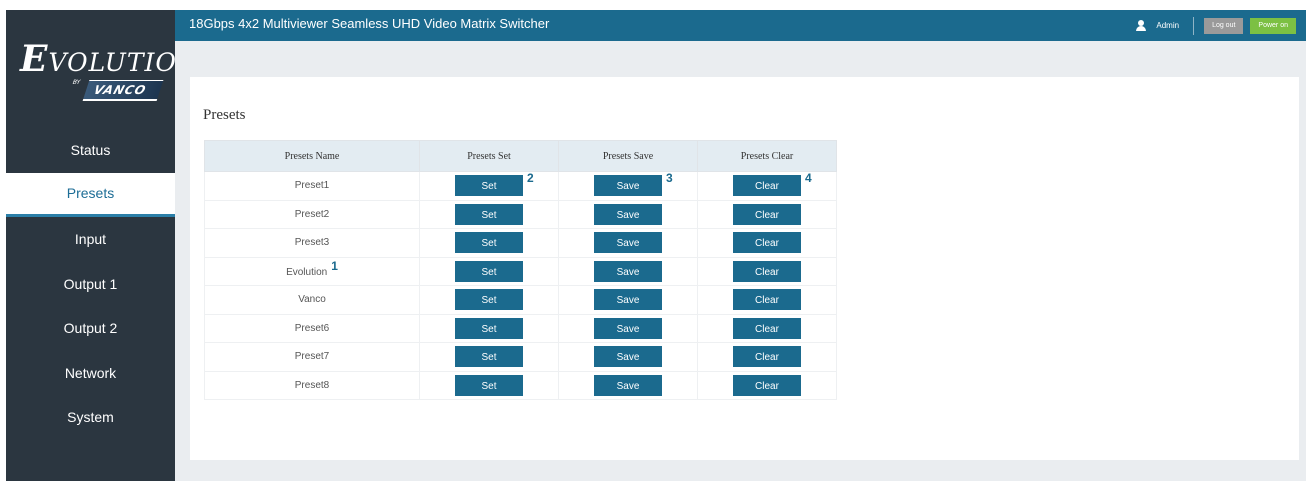  I want to click on table-row: Preset6 Set Save Clear, so click(520, 328).